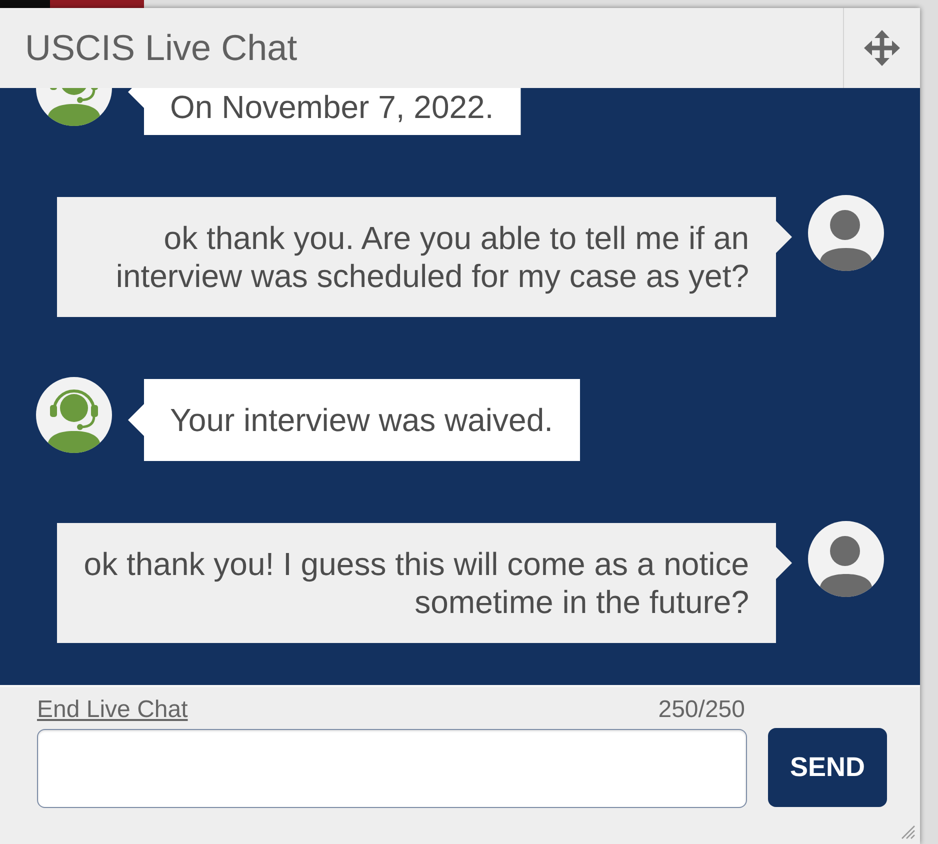  What do you see at coordinates (161, 48) in the screenshot?
I see `window-title: USCIS Live Chat` at bounding box center [161, 48].